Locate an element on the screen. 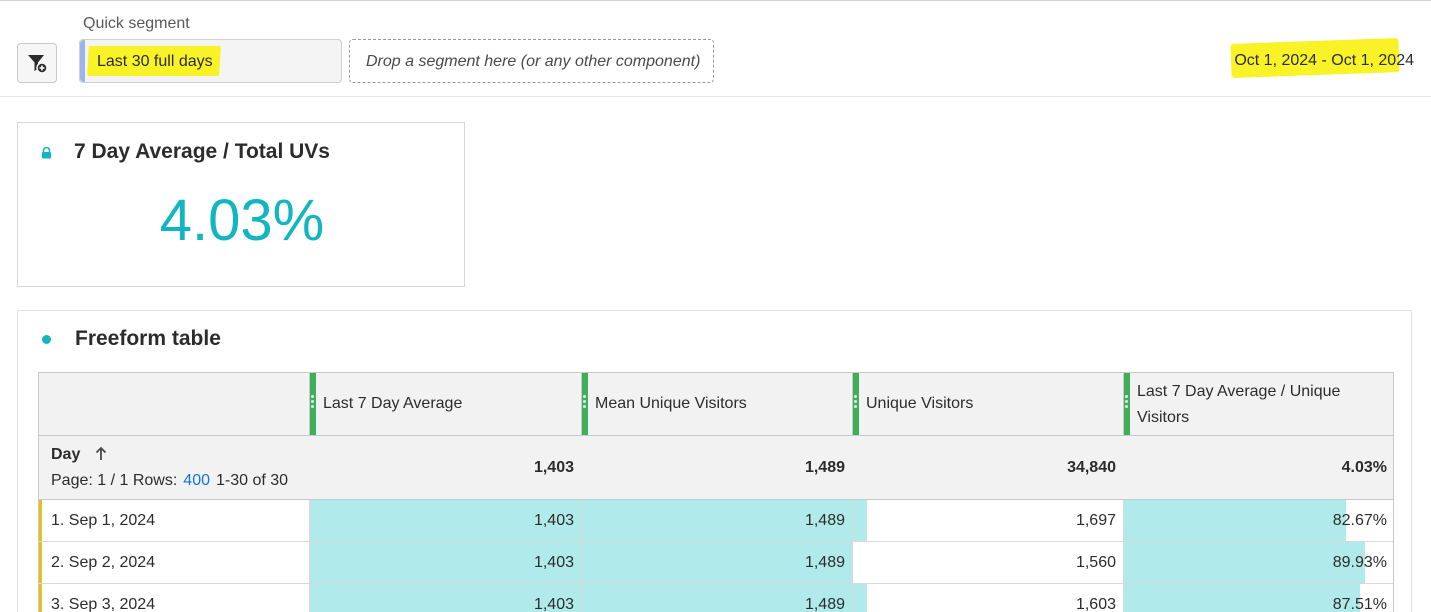 The image size is (1431, 612). table-cell: 1,697 is located at coordinates (987, 520).